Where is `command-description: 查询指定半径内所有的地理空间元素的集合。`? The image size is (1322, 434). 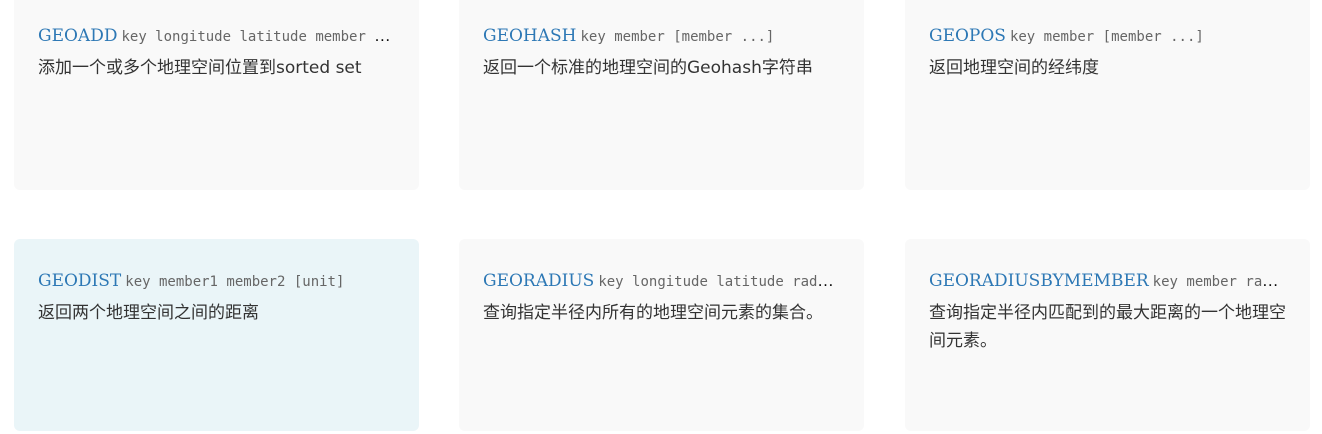
command-description: 查询指定半径内所有的地理空间元素的集合。 is located at coordinates (653, 313).